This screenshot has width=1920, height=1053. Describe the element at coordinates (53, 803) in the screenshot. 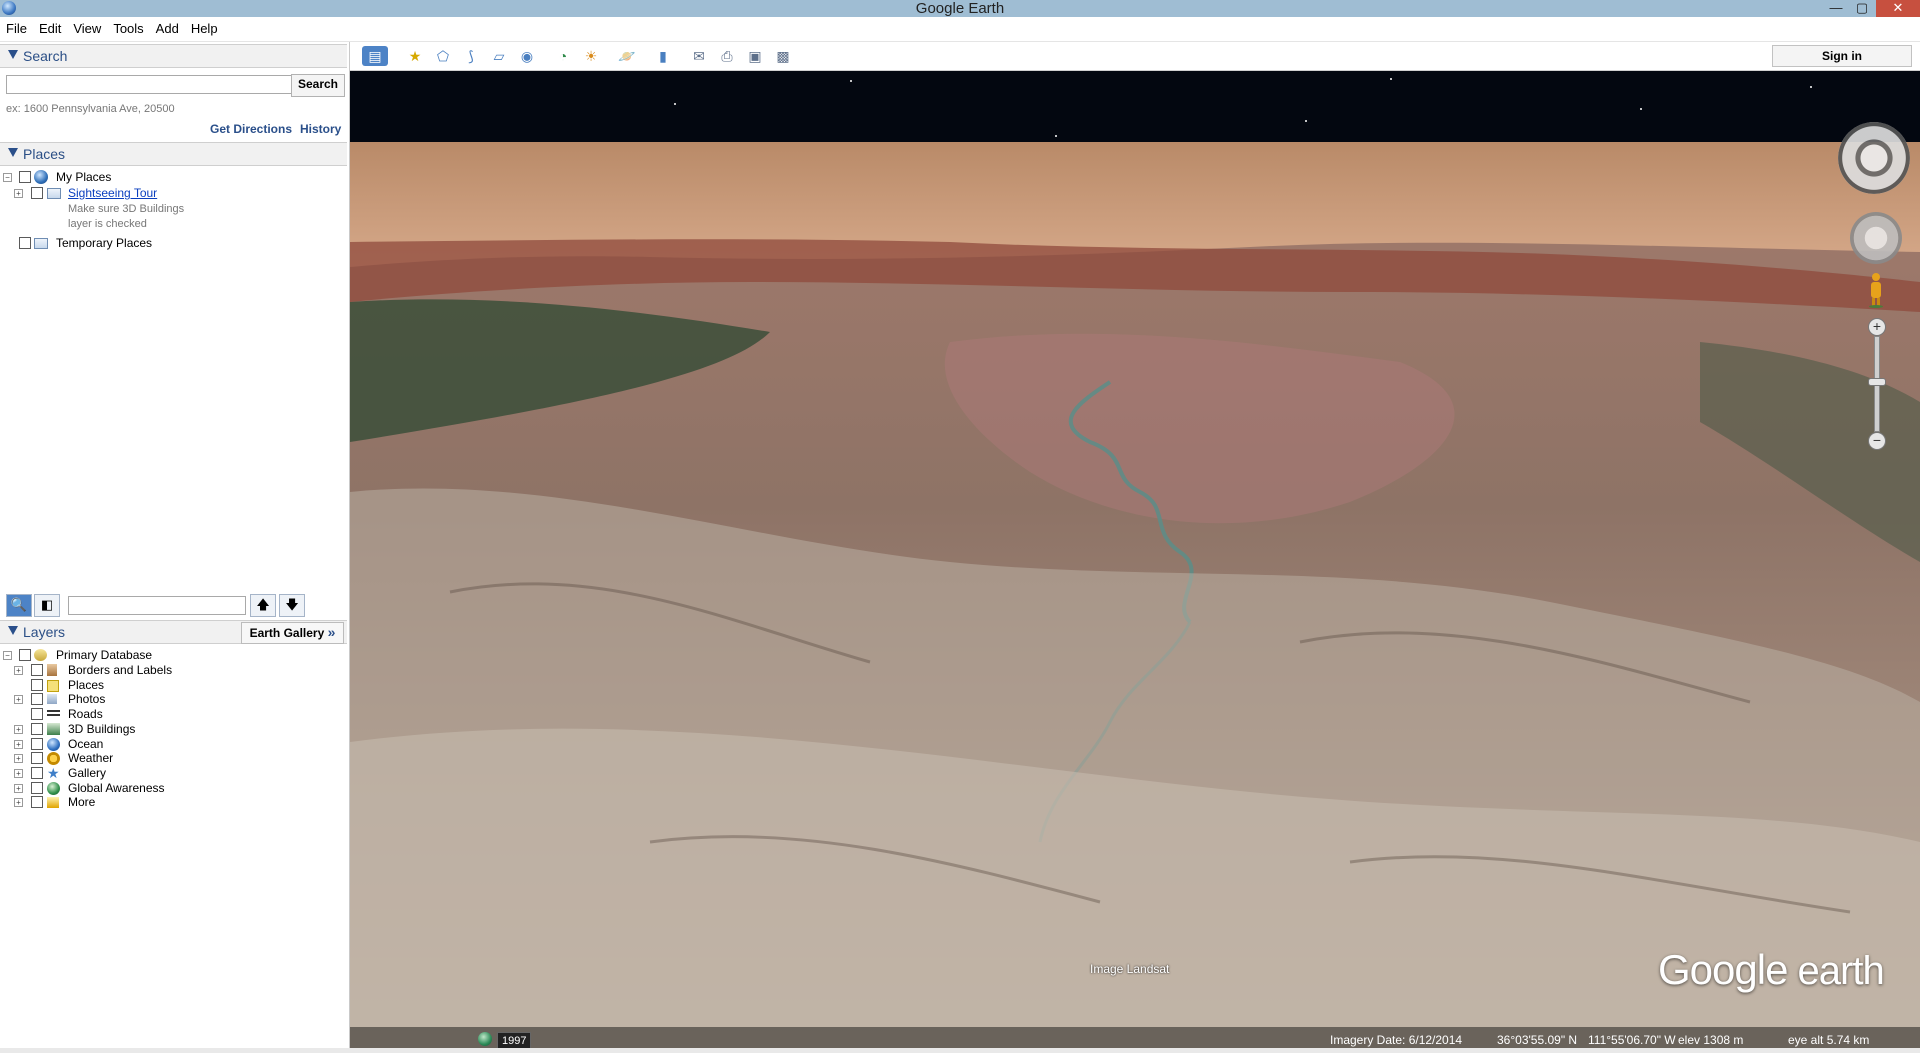

I see `more-icon` at that location.